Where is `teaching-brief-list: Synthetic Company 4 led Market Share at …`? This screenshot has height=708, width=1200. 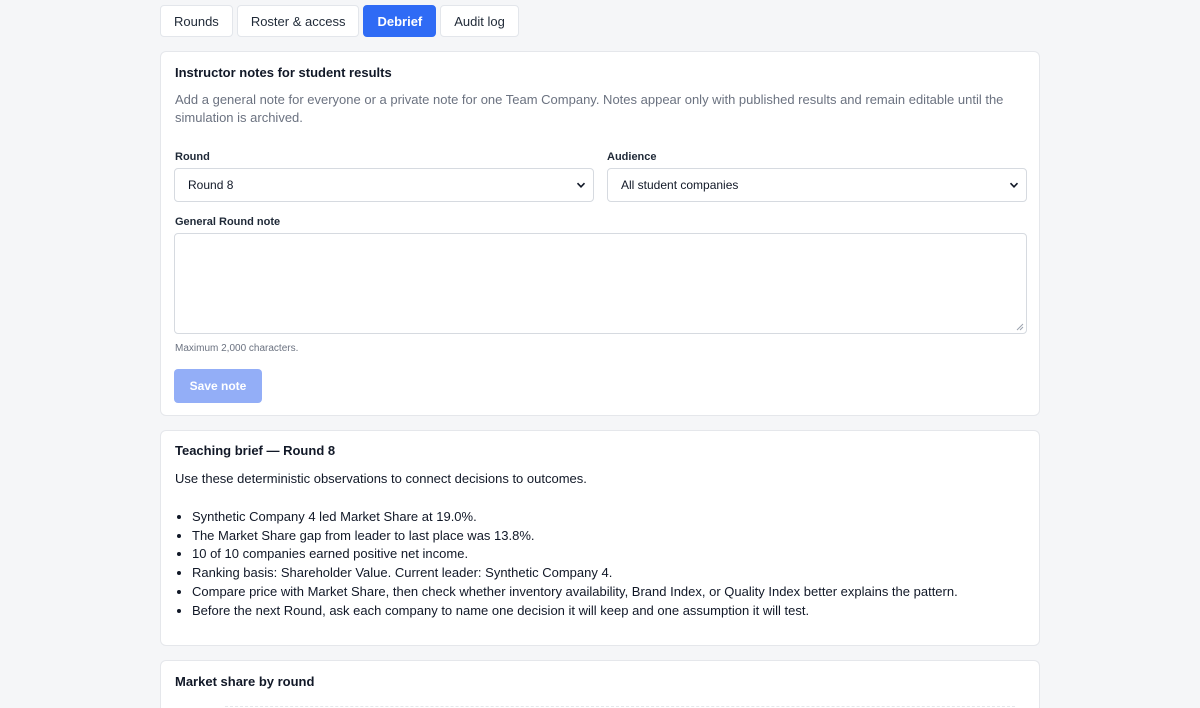 teaching-brief-list: Synthetic Company 4 led Market Share at … is located at coordinates (566, 564).